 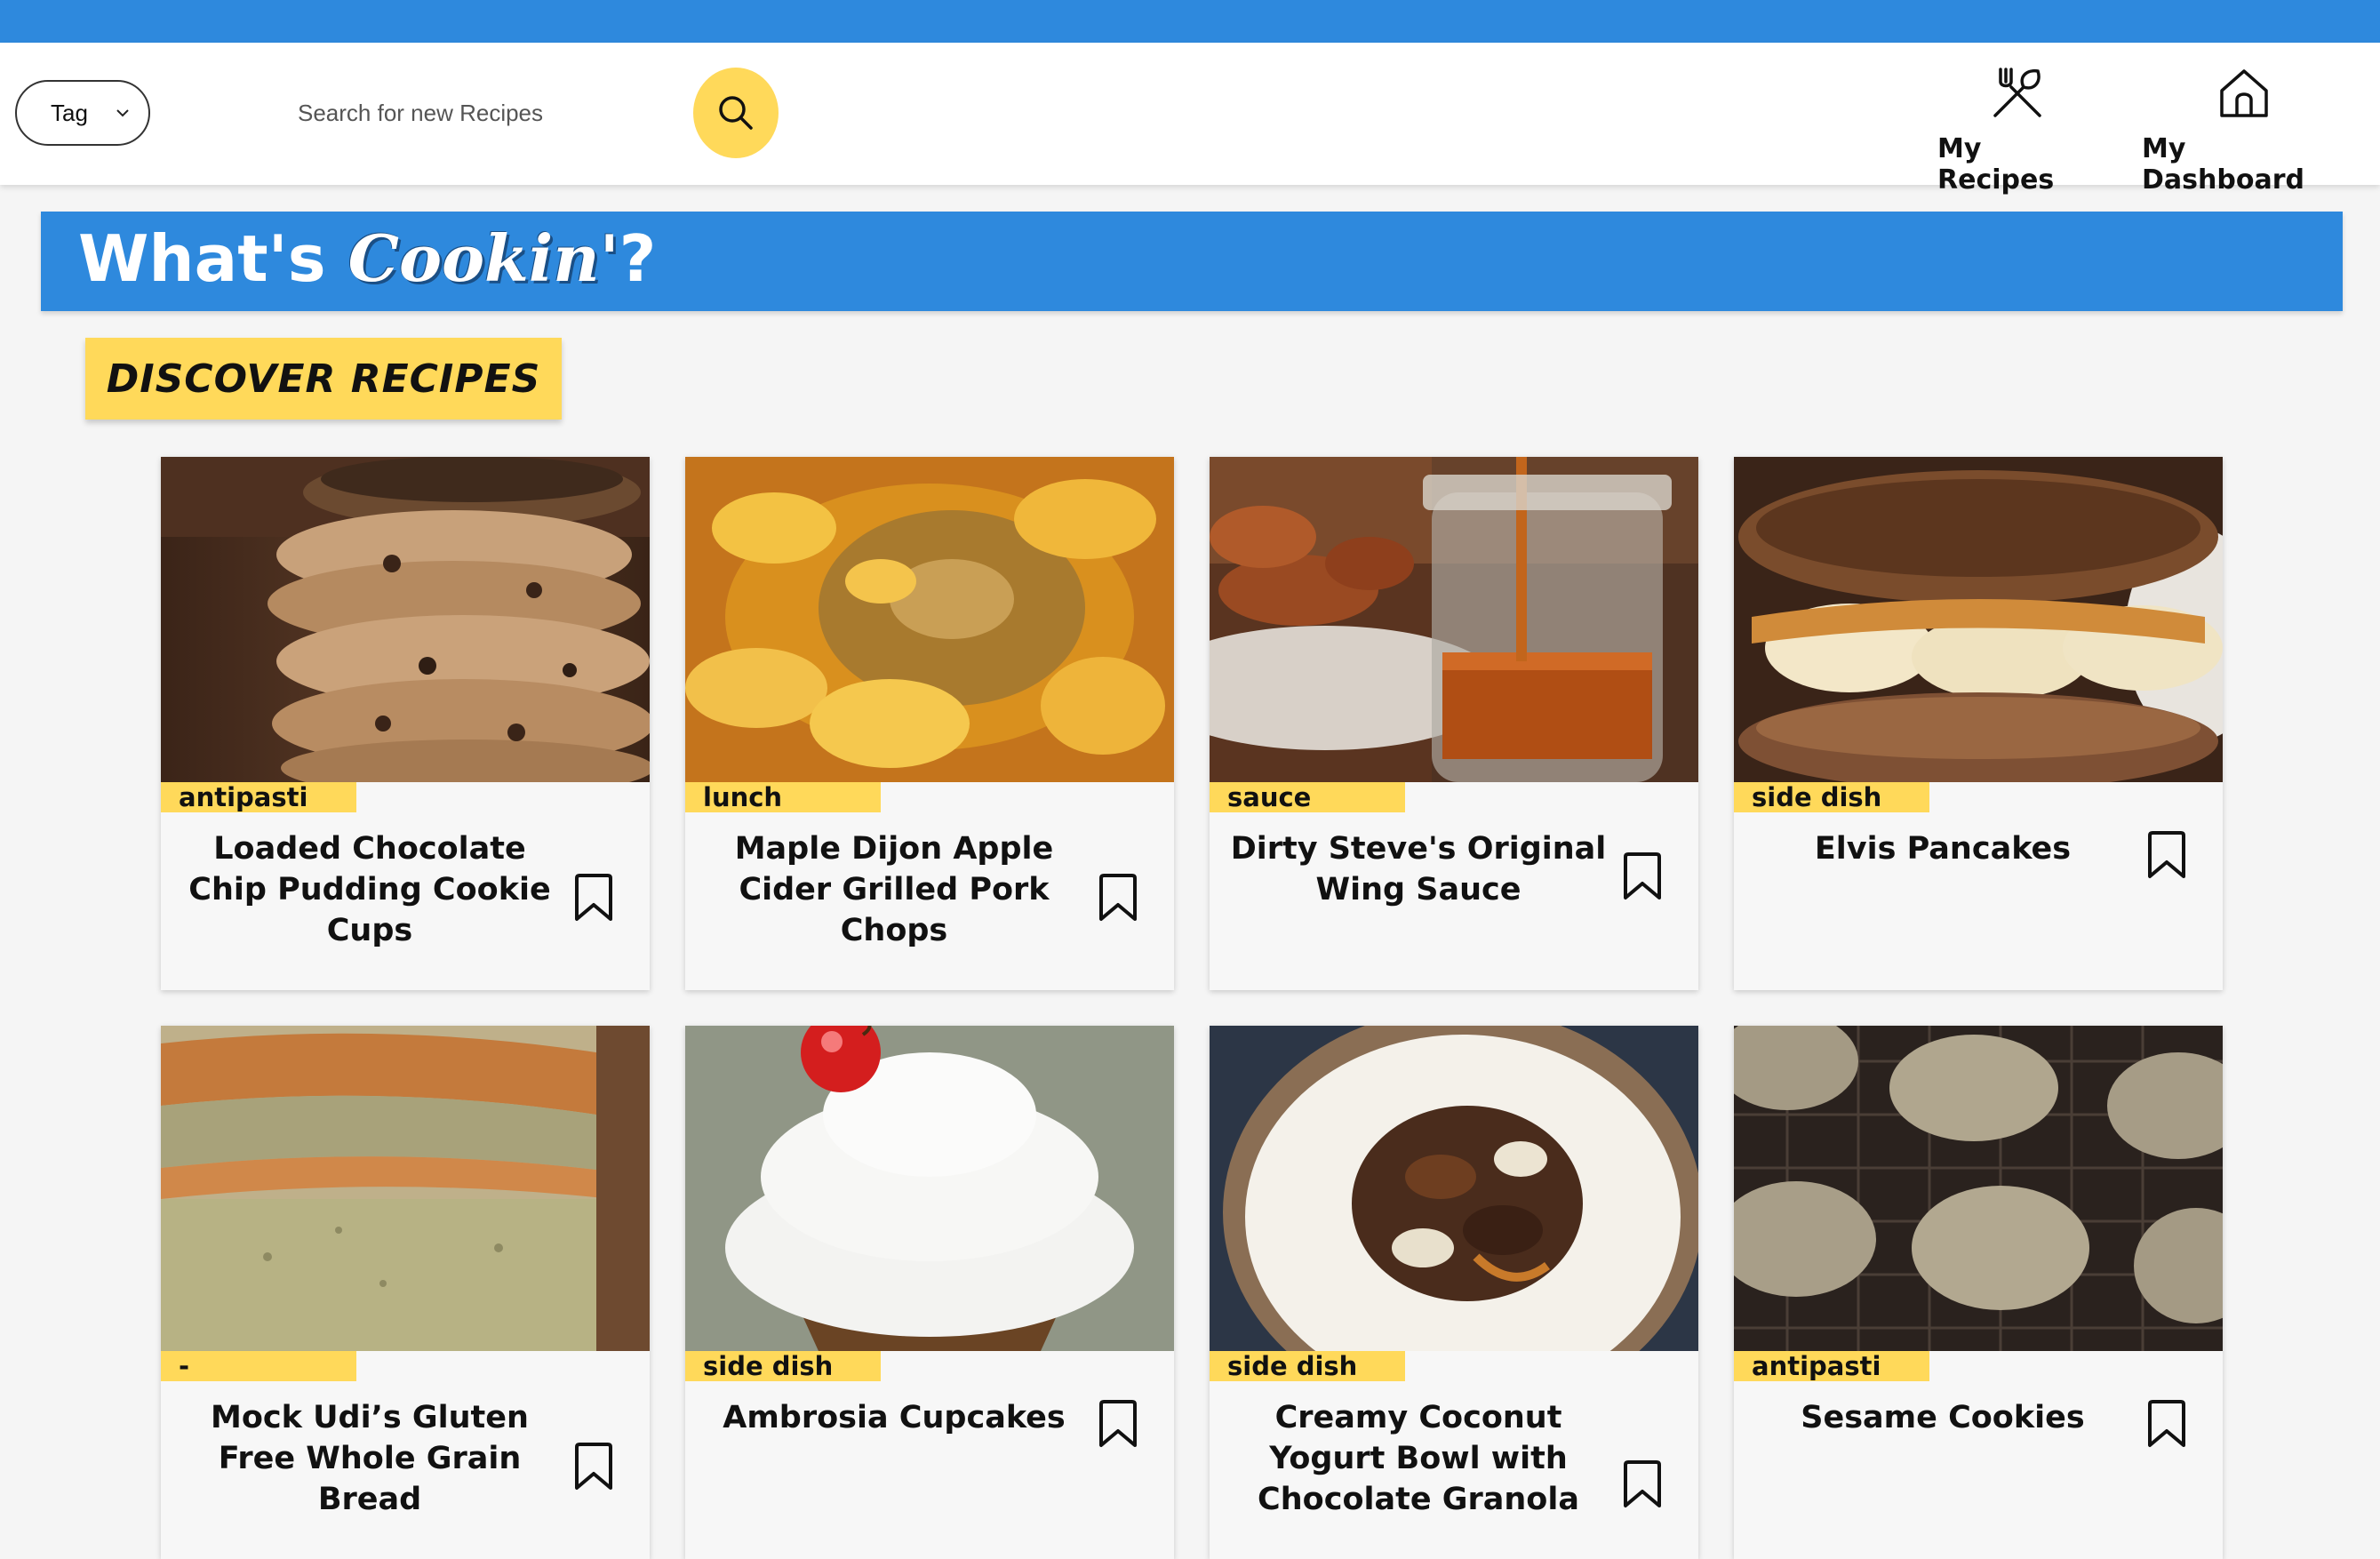 I want to click on recipe-title: Elvis Pancakes, so click(x=1943, y=848).